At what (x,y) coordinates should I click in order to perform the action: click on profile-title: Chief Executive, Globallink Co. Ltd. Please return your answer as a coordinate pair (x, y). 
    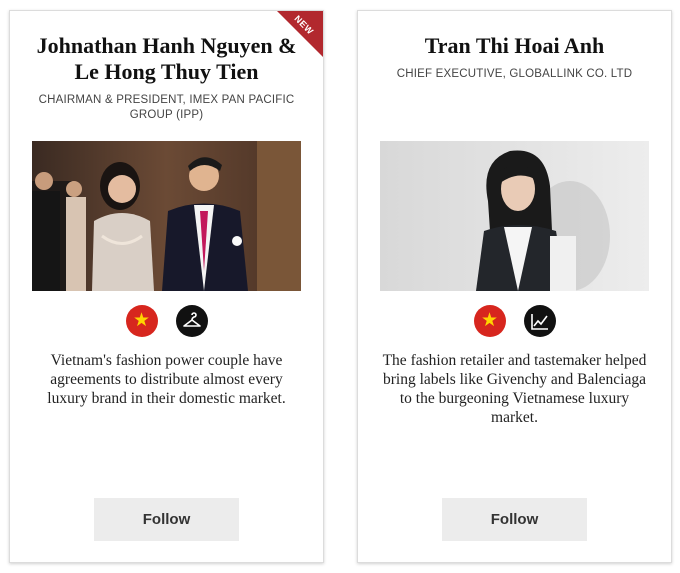
    Looking at the image, I should click on (514, 74).